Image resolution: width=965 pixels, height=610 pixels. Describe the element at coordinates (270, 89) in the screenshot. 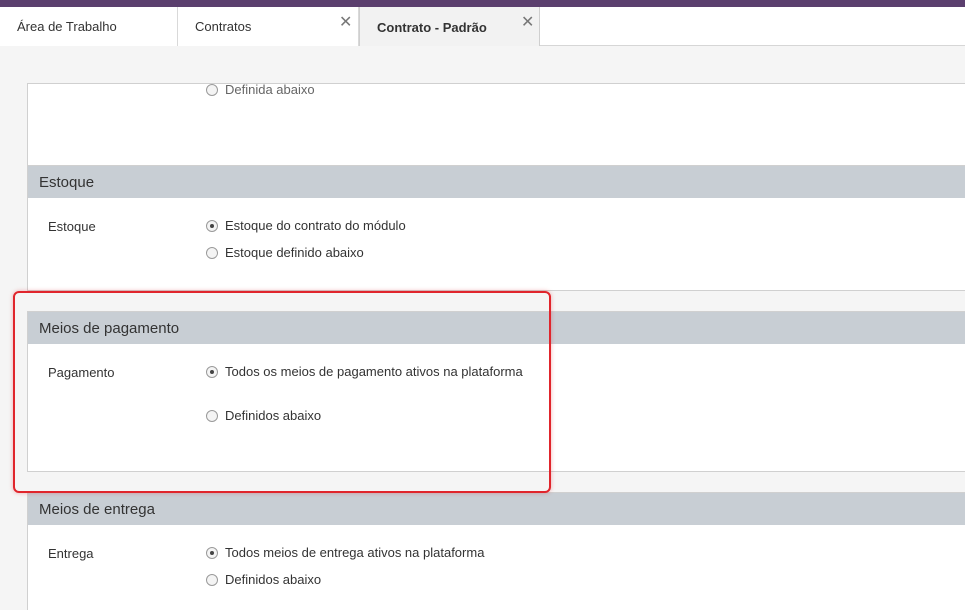

I see `radio-label: Definida abaixo` at that location.